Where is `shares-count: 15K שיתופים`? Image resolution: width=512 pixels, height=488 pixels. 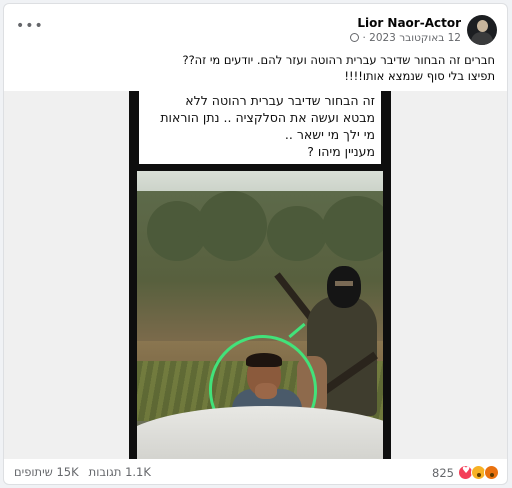
shares-count: 15K שיתופים is located at coordinates (46, 472).